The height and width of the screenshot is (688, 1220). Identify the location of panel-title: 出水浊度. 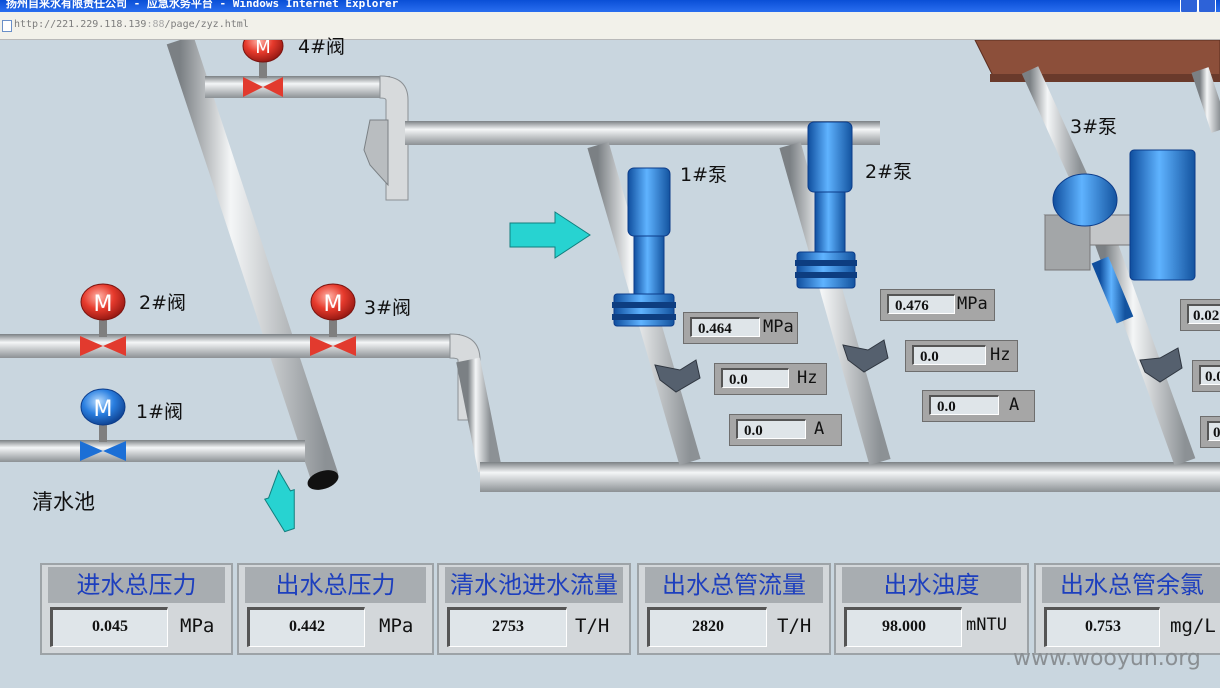
(931, 585).